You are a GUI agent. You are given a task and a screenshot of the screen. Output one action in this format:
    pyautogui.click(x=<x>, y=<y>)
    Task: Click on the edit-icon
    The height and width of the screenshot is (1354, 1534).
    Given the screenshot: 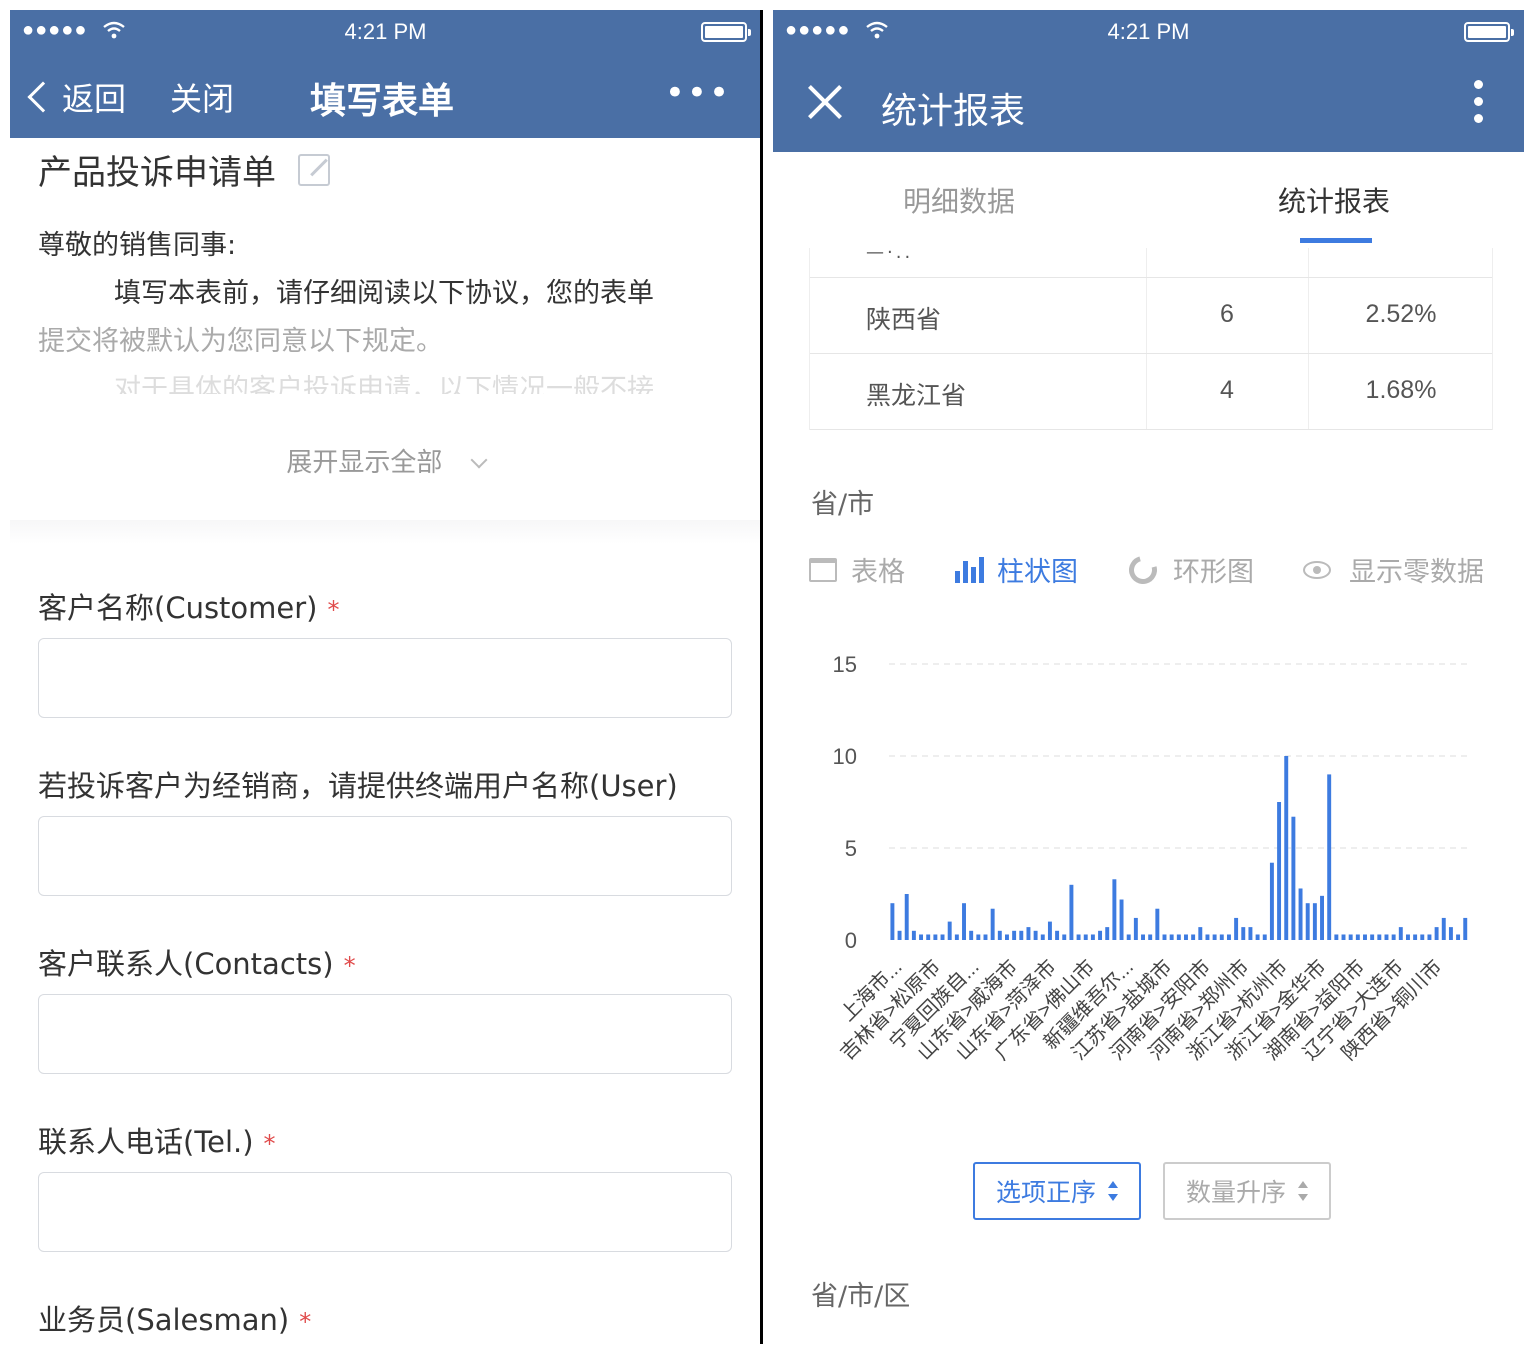 What is the action you would take?
    pyautogui.click(x=314, y=169)
    